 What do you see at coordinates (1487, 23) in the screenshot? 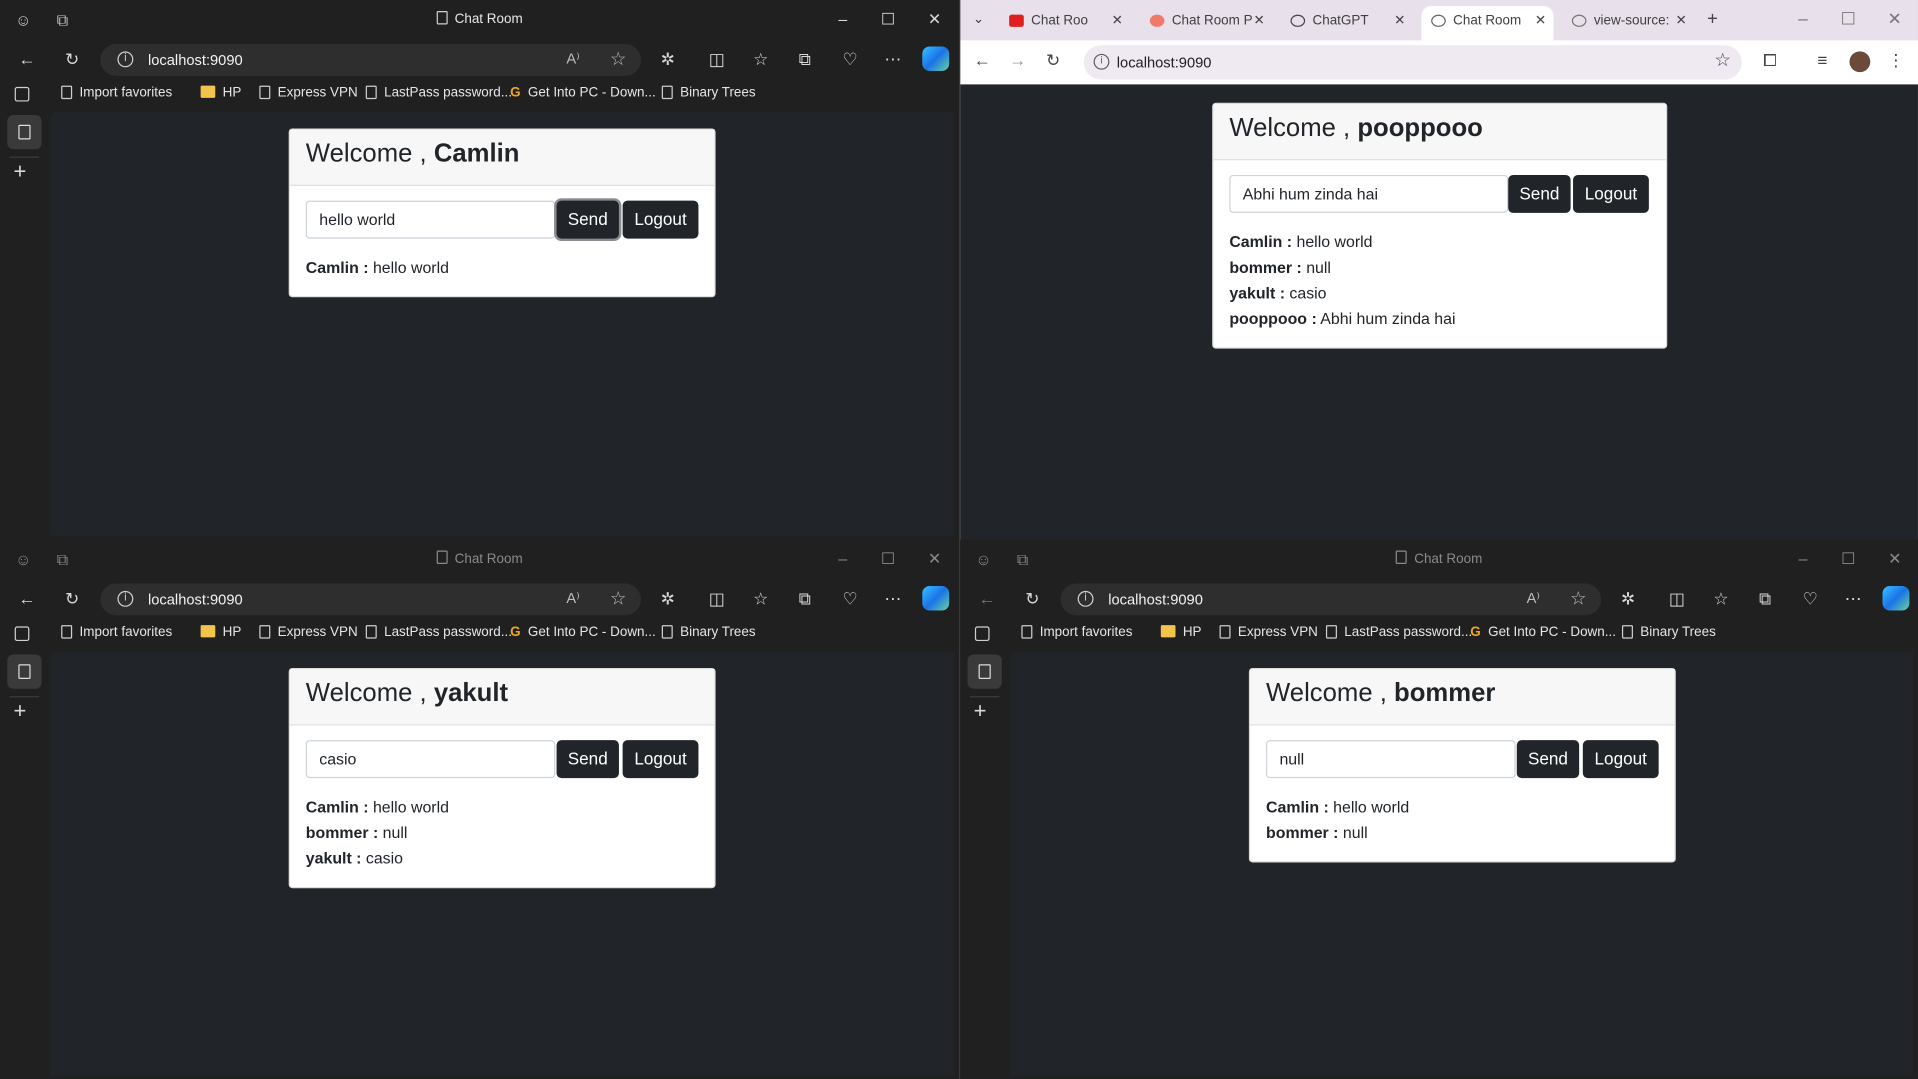
I see `tab-chat-room-active: Chat Room ✕` at bounding box center [1487, 23].